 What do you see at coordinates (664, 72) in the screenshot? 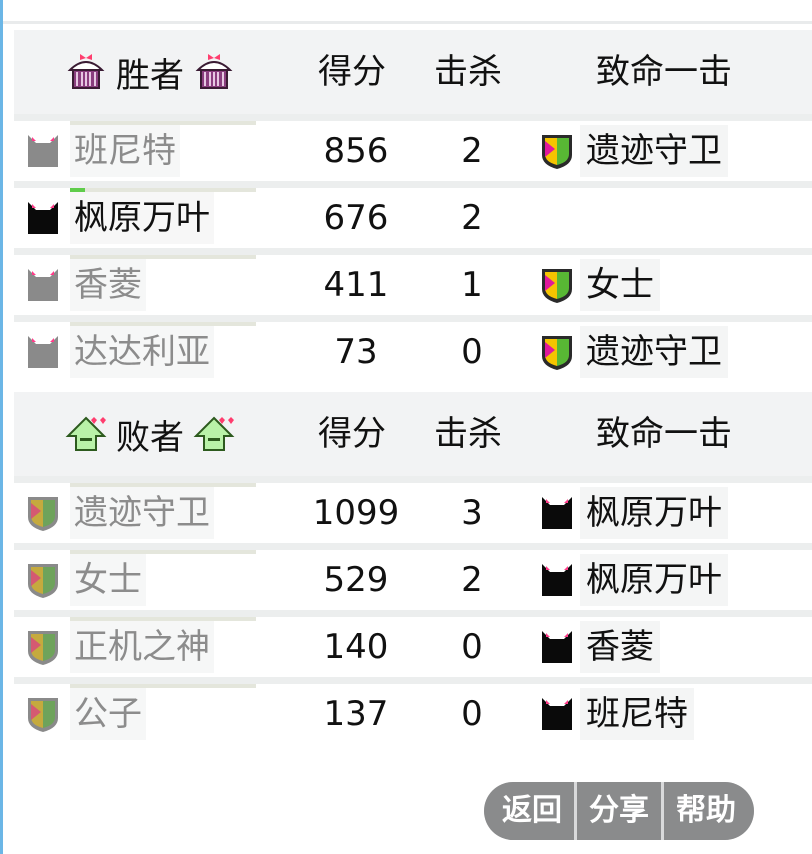
I see `winners-finishing-blow-header: 致命一击` at bounding box center [664, 72].